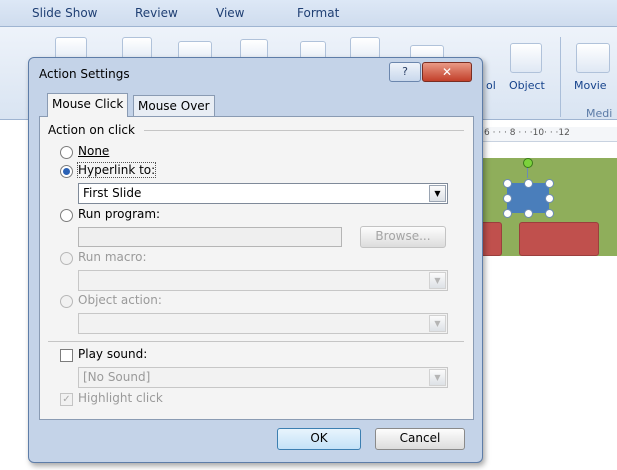 The width and height of the screenshot is (617, 470). I want to click on sound-select-value: [No Sound], so click(117, 377).